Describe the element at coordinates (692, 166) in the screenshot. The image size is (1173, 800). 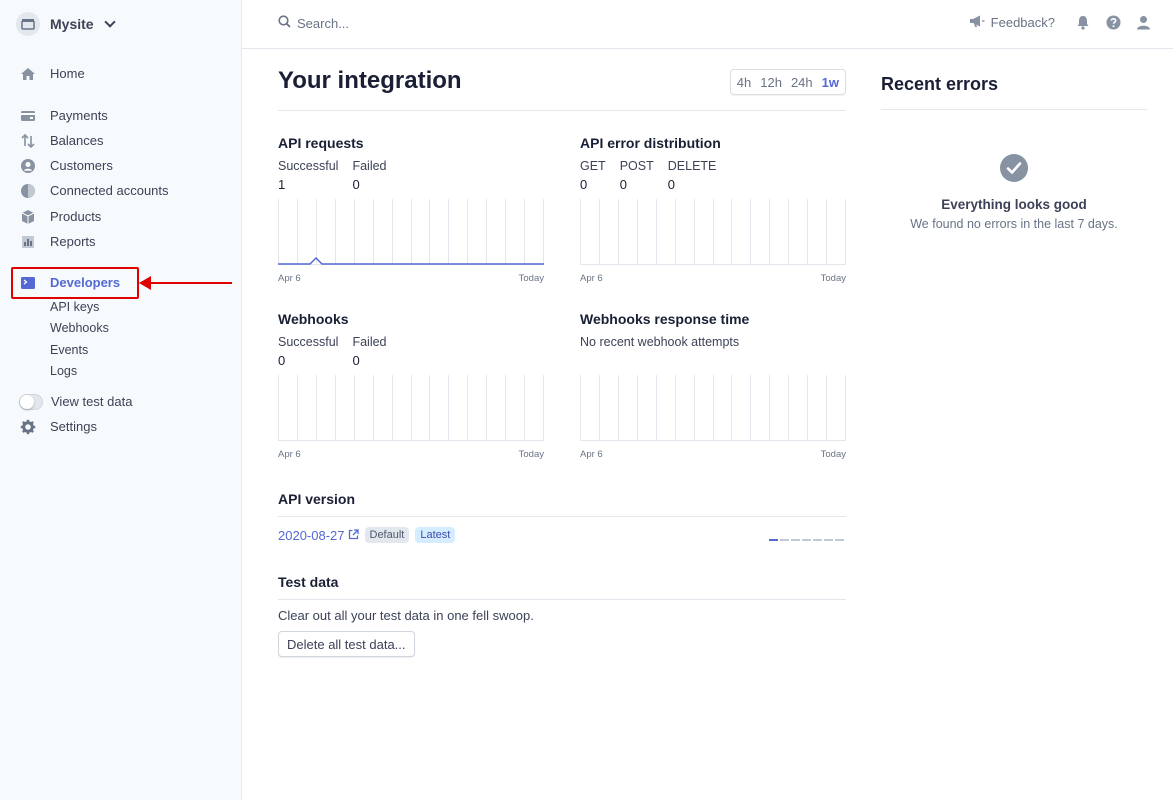
I see `stat-label: DELETE` at that location.